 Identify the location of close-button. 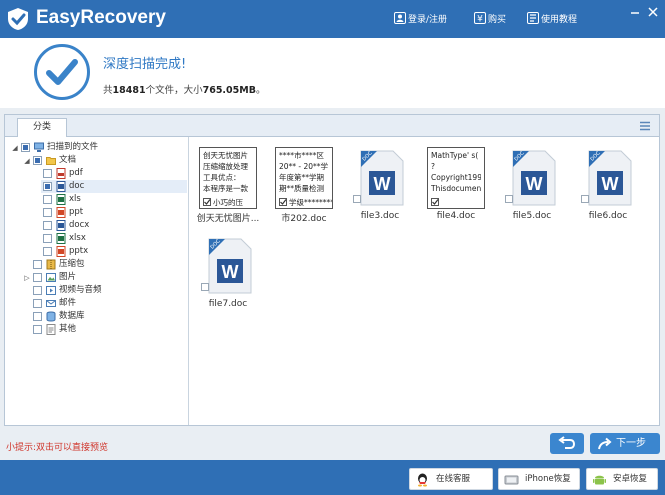
(653, 12).